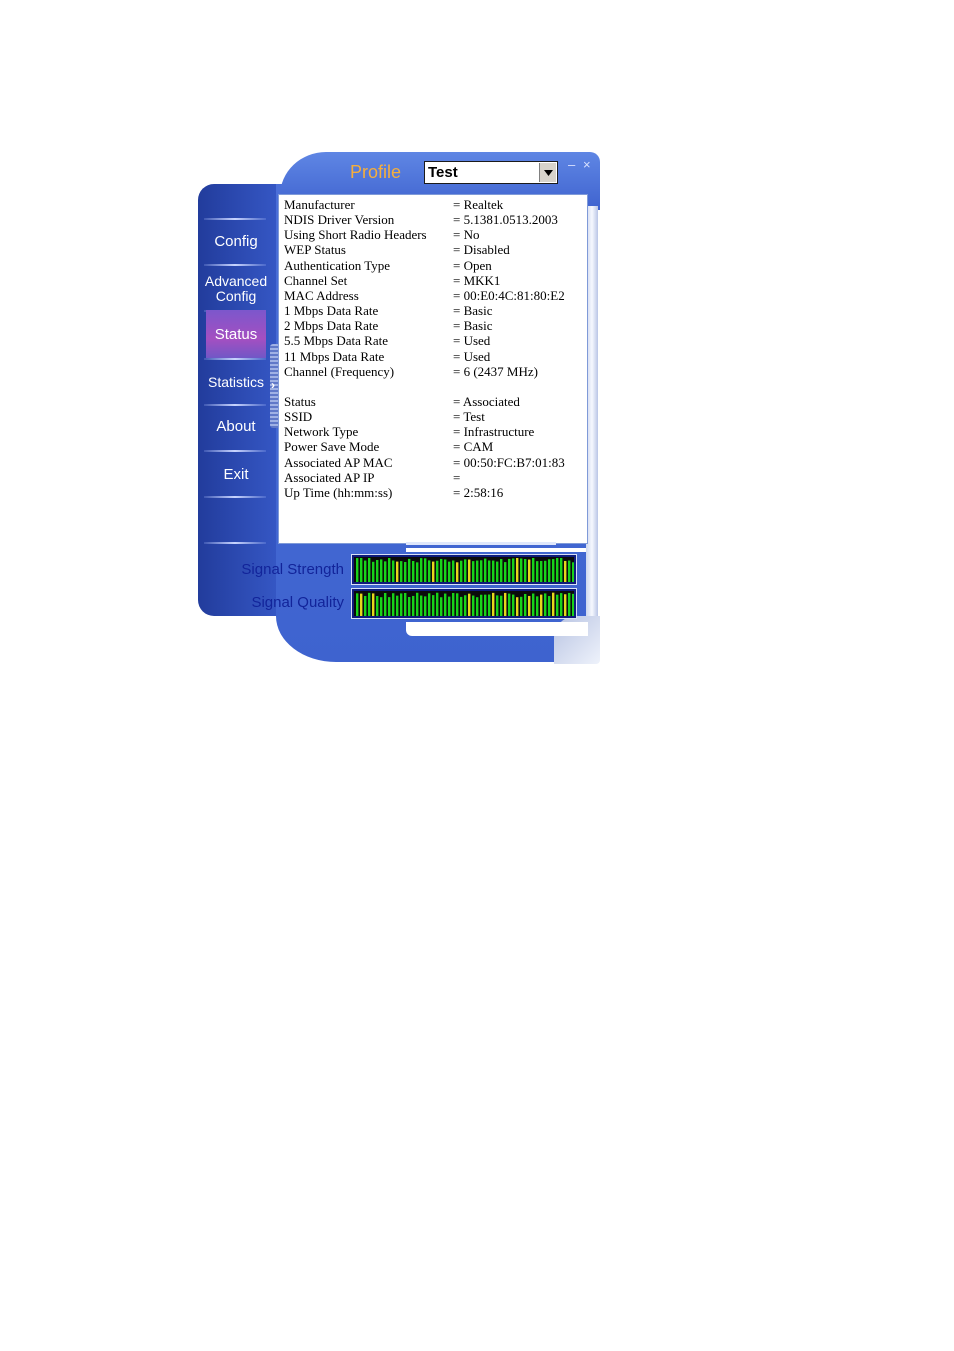 Image resolution: width=954 pixels, height=1351 pixels. I want to click on close-button: ×, so click(587, 165).